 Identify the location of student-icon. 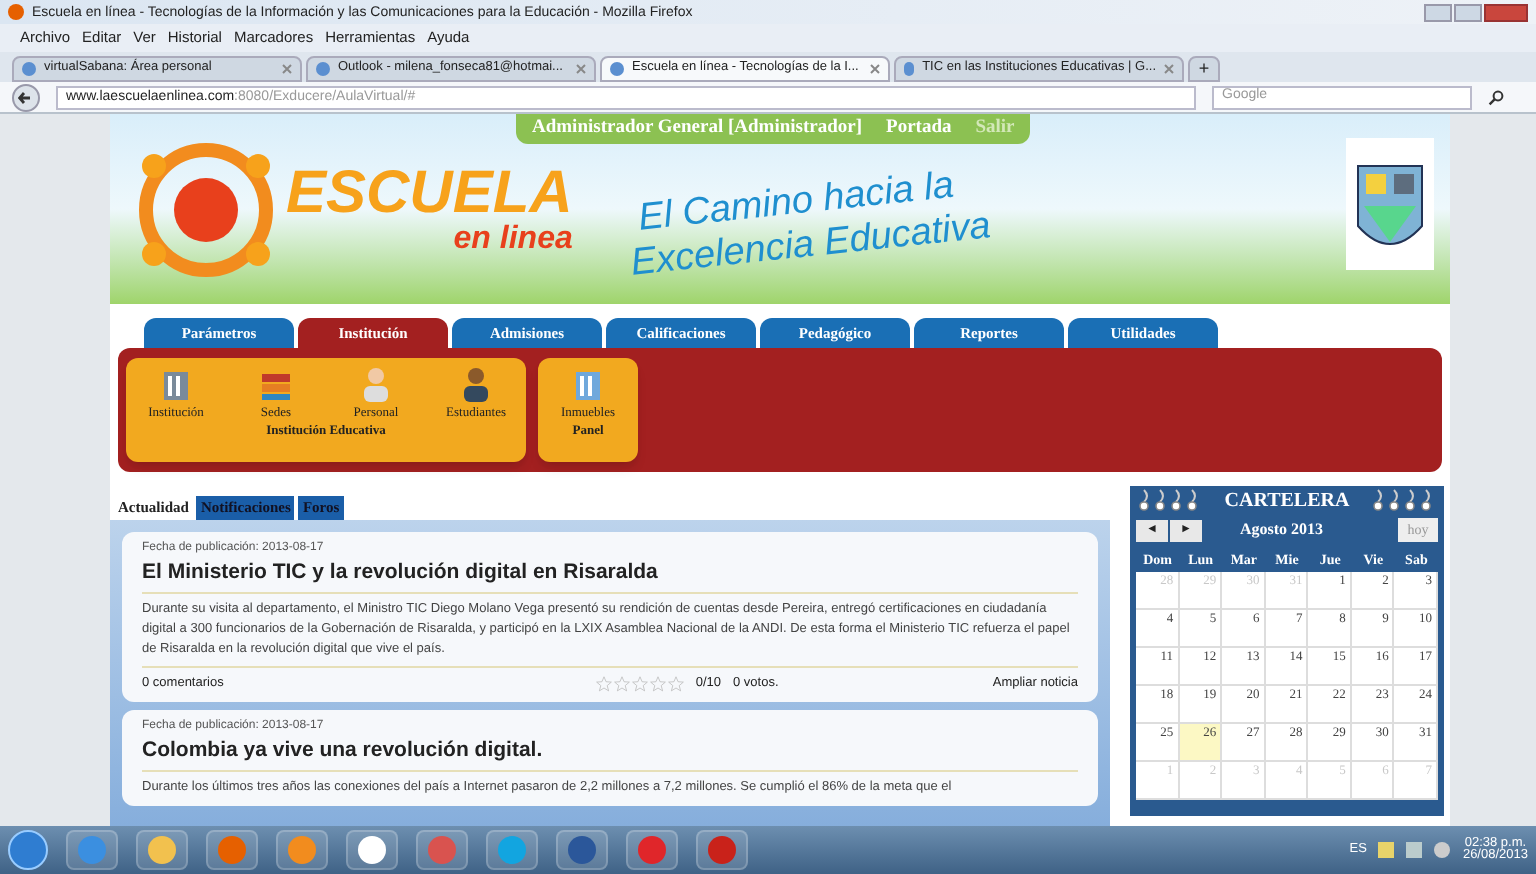
(476, 384).